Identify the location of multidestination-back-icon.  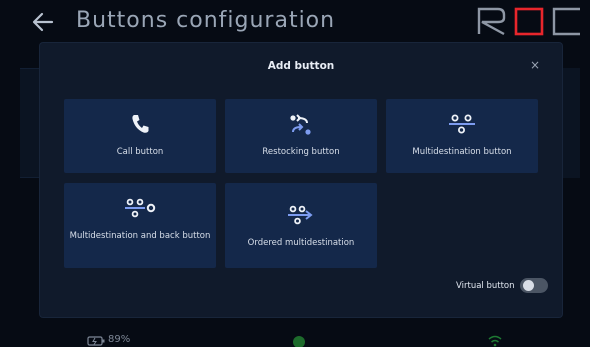
(140, 208).